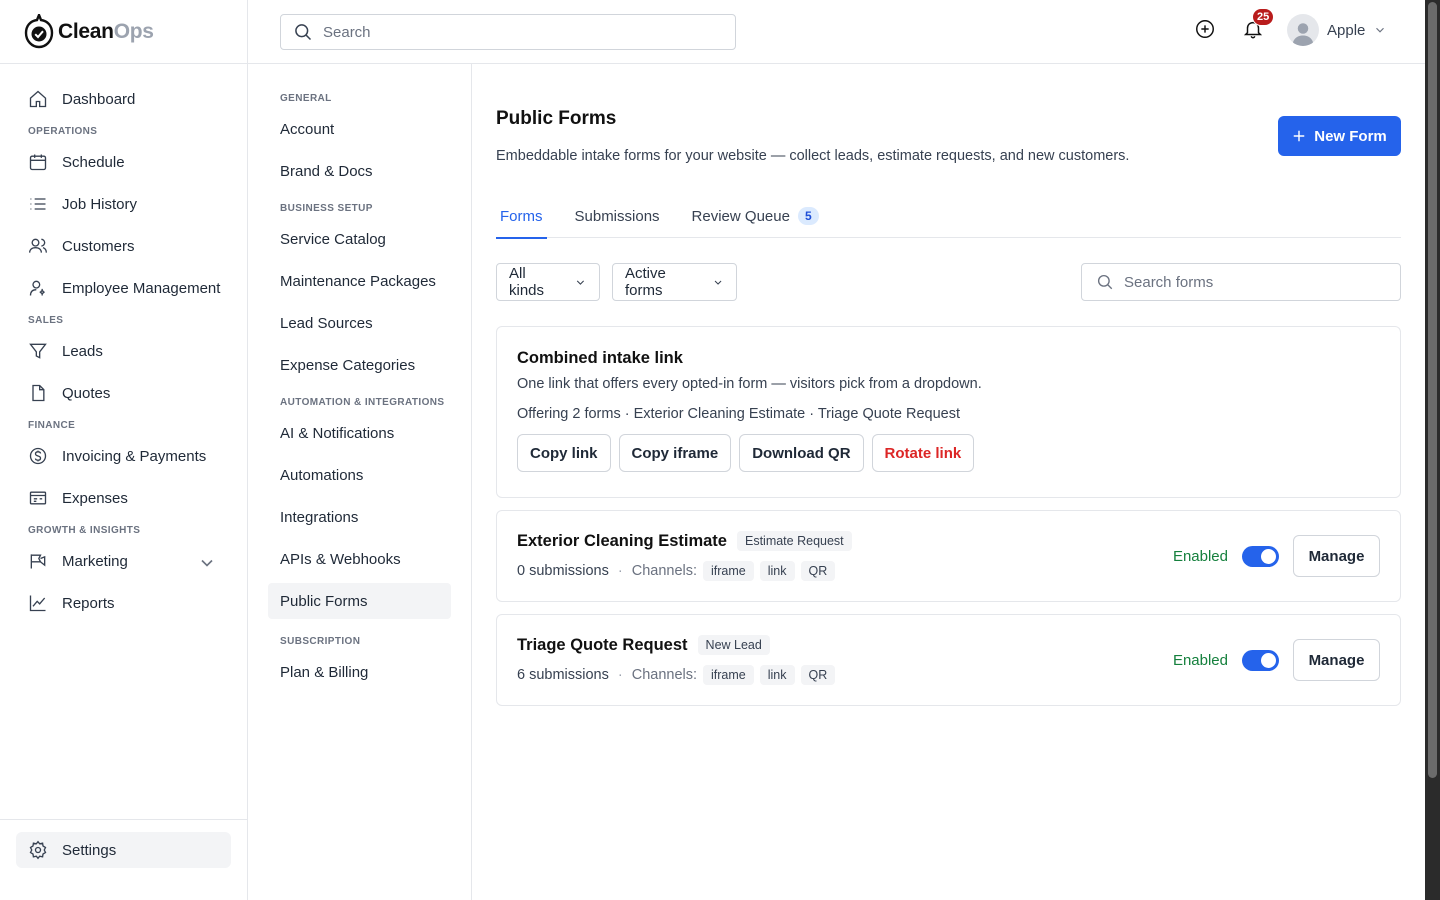  Describe the element at coordinates (123, 204) in the screenshot. I see `nav-job-history: Job History` at that location.